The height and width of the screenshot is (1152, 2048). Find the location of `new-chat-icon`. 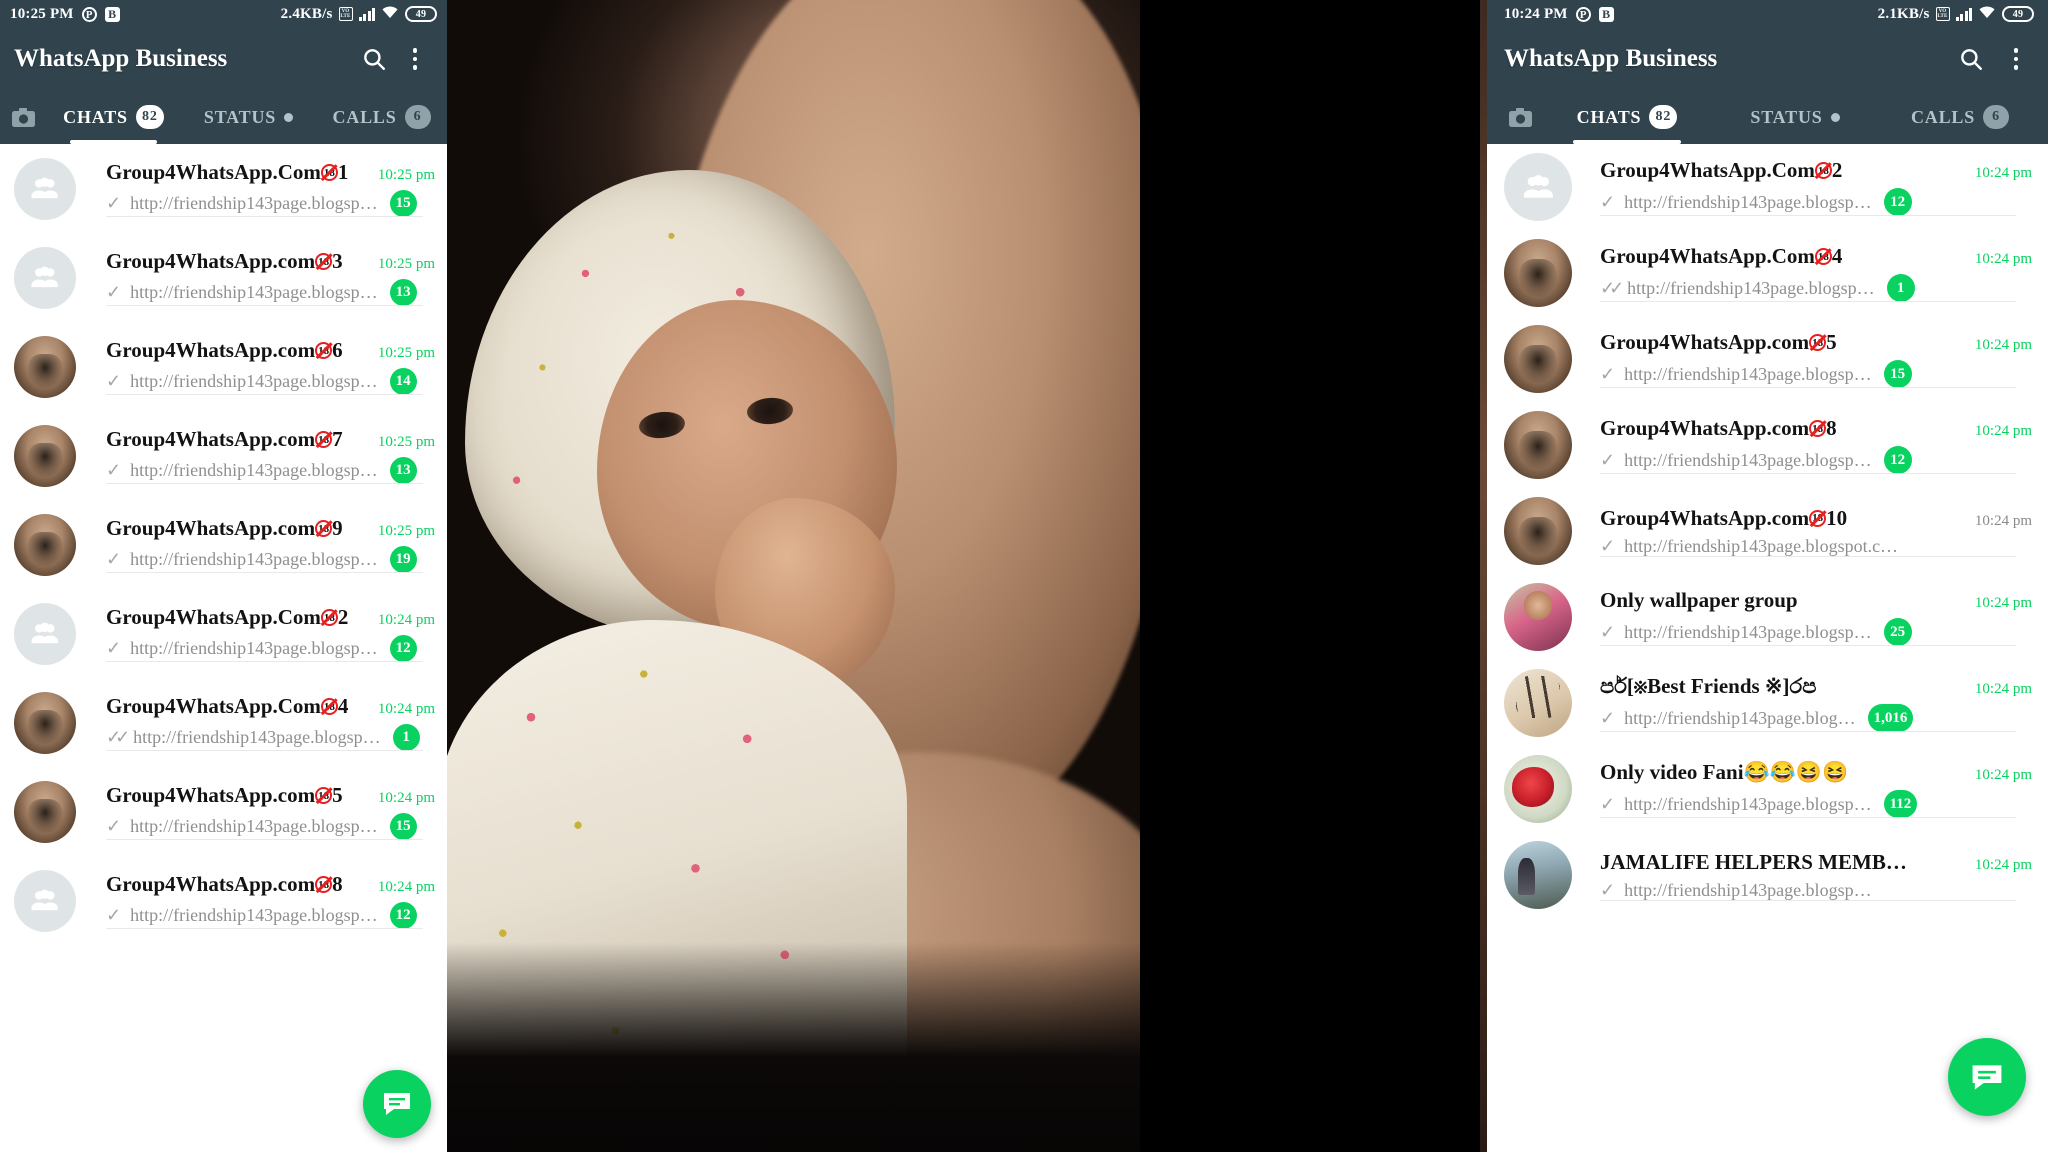

new-chat-icon is located at coordinates (397, 1104).